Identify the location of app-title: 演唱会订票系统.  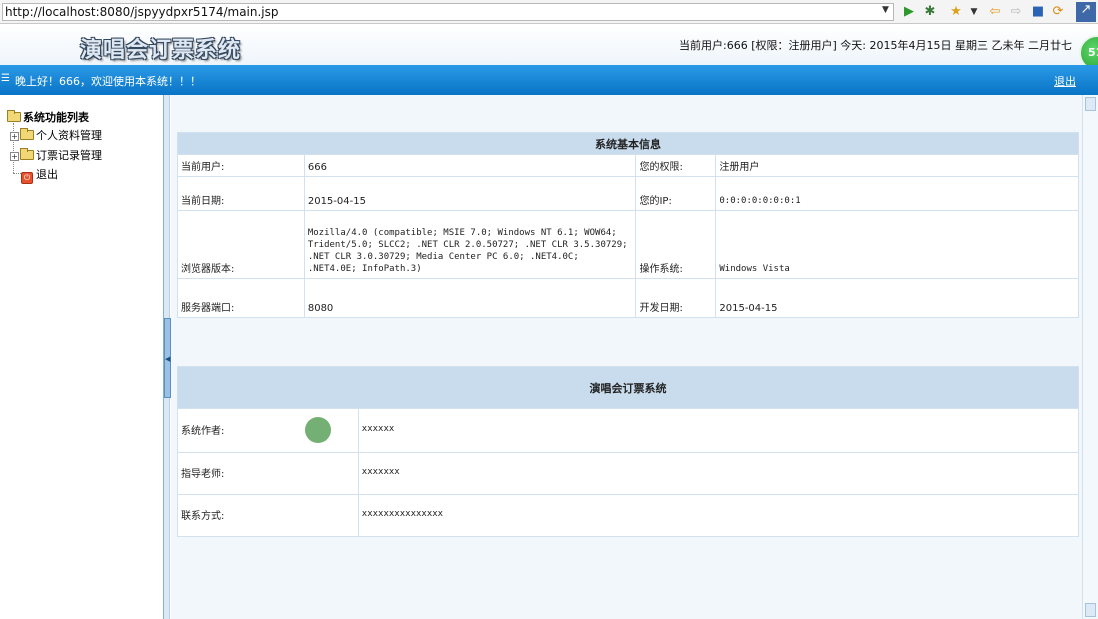
(161, 50).